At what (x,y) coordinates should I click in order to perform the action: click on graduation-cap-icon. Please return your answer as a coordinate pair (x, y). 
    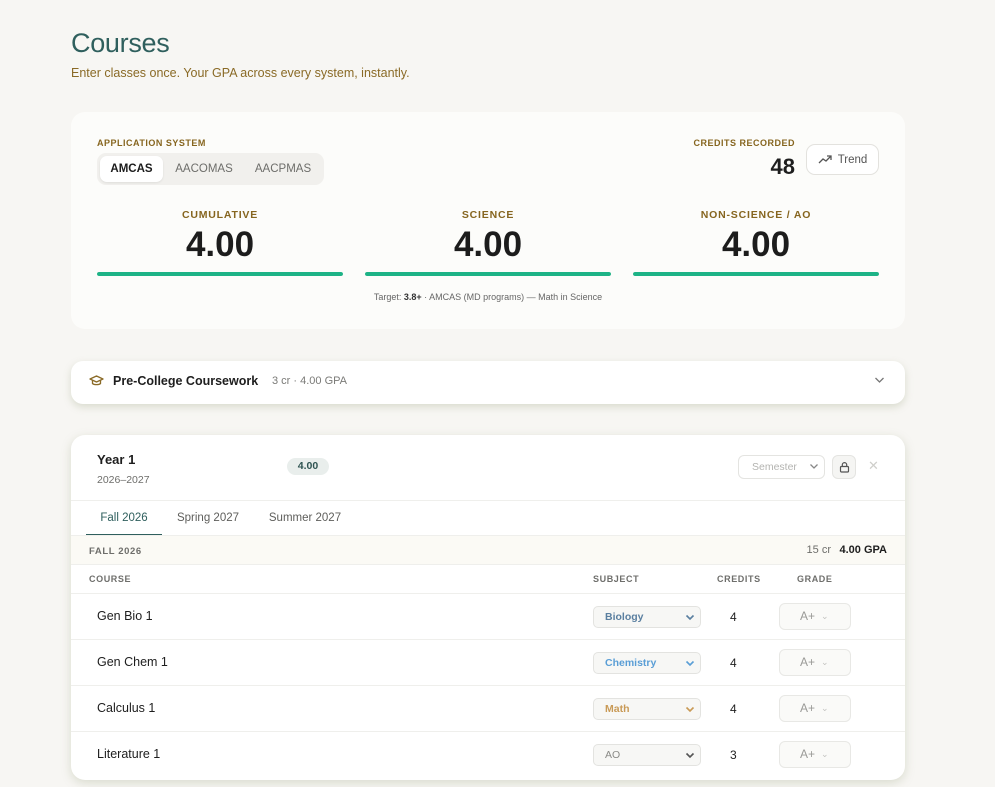
    Looking at the image, I should click on (96, 380).